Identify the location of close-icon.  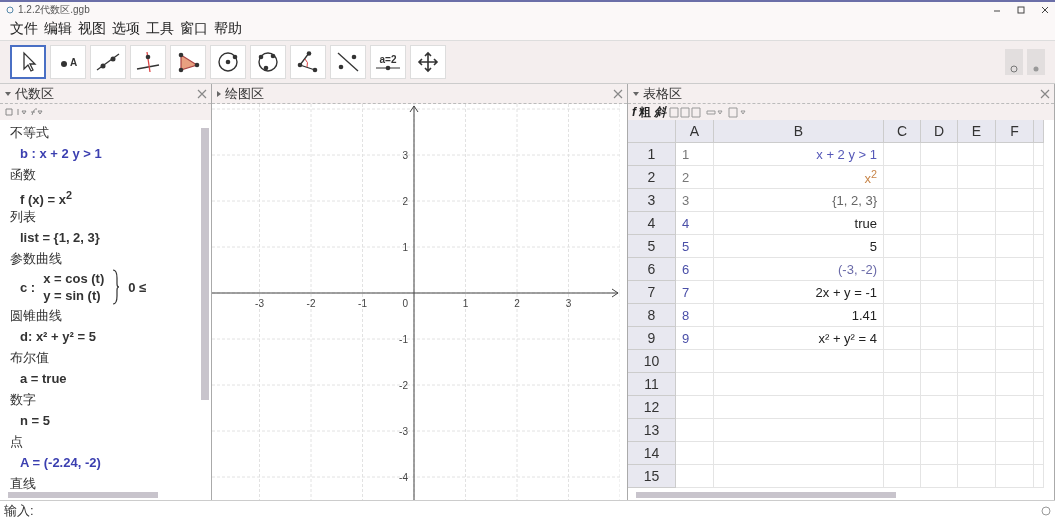
(1045, 10).